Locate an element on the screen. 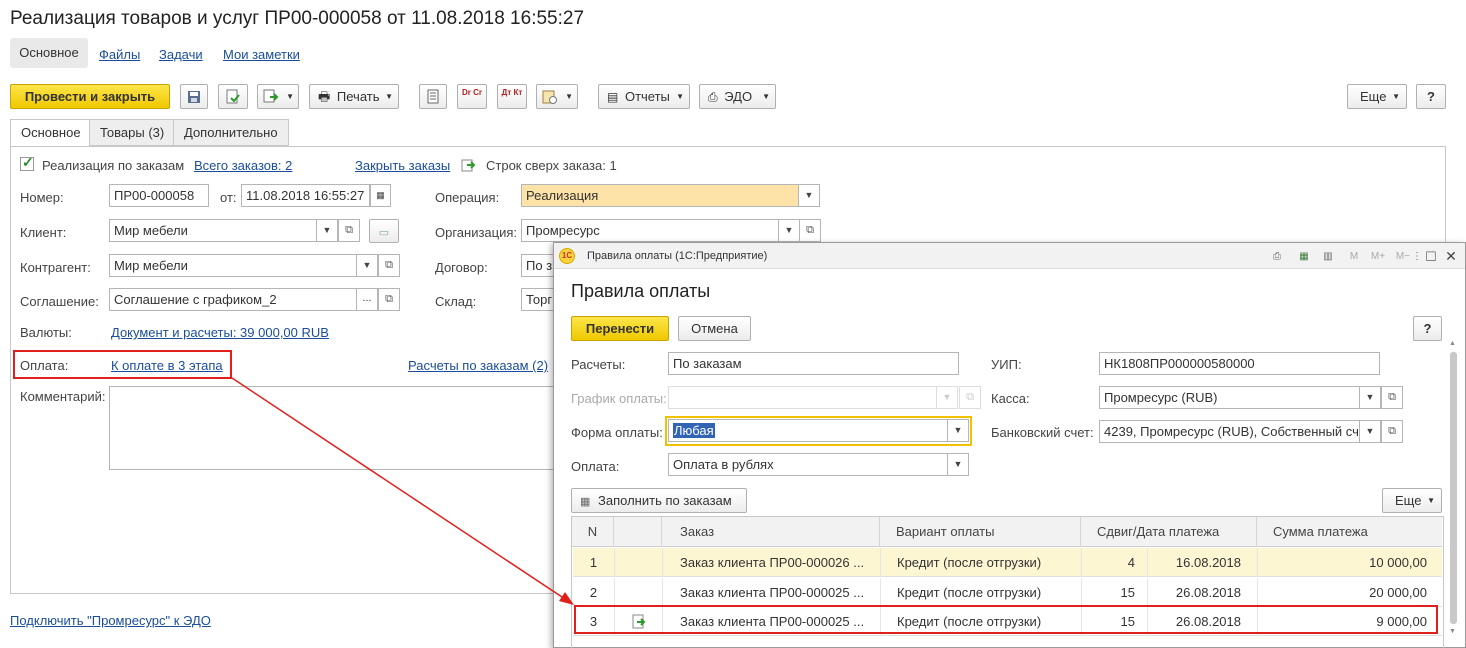 The image size is (1466, 648). schedule-open-button: ⧉ is located at coordinates (970, 397).